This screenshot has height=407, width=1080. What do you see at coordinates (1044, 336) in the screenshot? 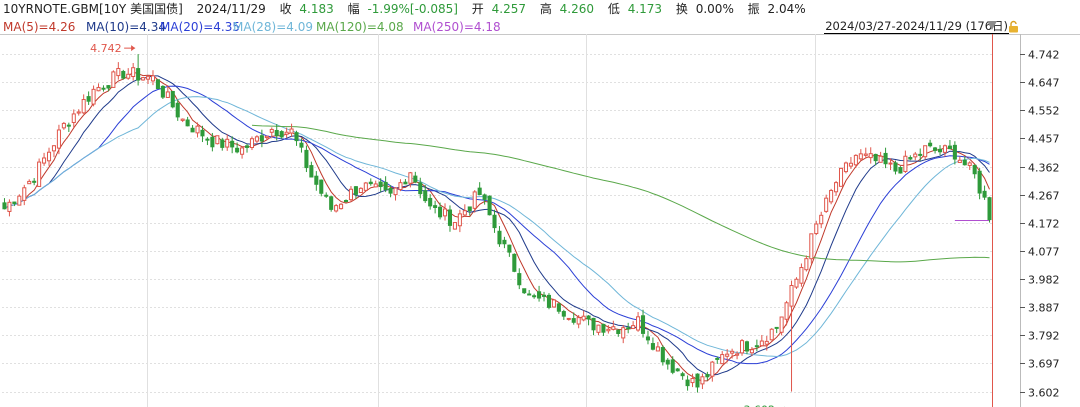
I see `tick-label: 3.792` at bounding box center [1044, 336].